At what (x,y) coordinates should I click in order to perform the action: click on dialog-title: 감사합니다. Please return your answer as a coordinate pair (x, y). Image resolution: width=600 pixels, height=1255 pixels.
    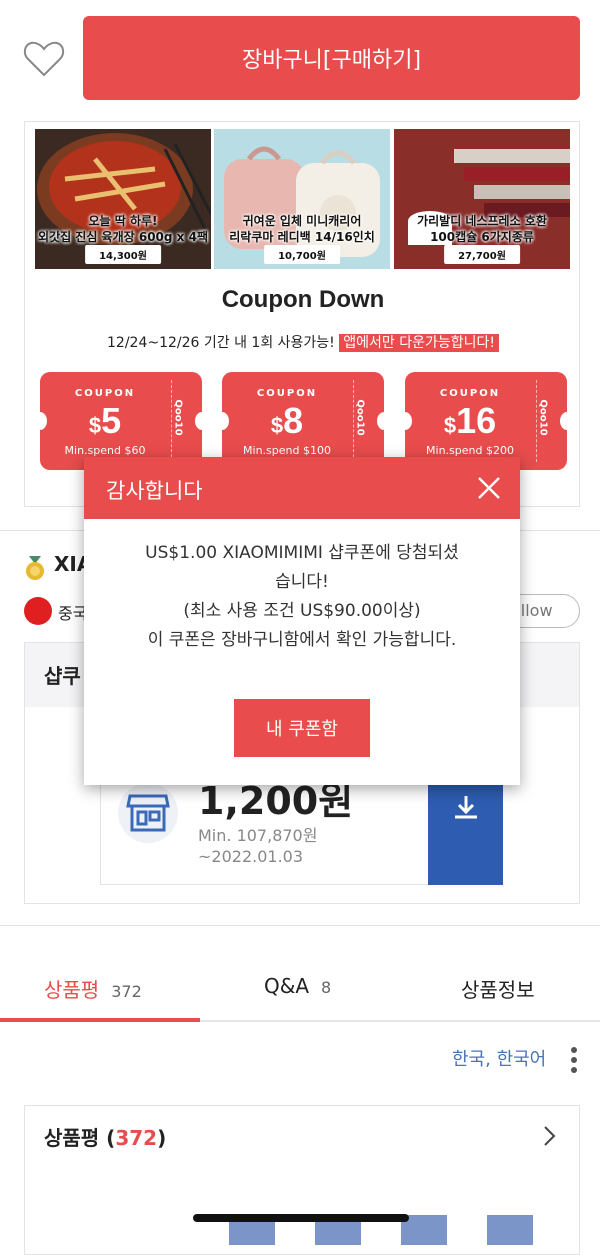
    Looking at the image, I should click on (154, 491).